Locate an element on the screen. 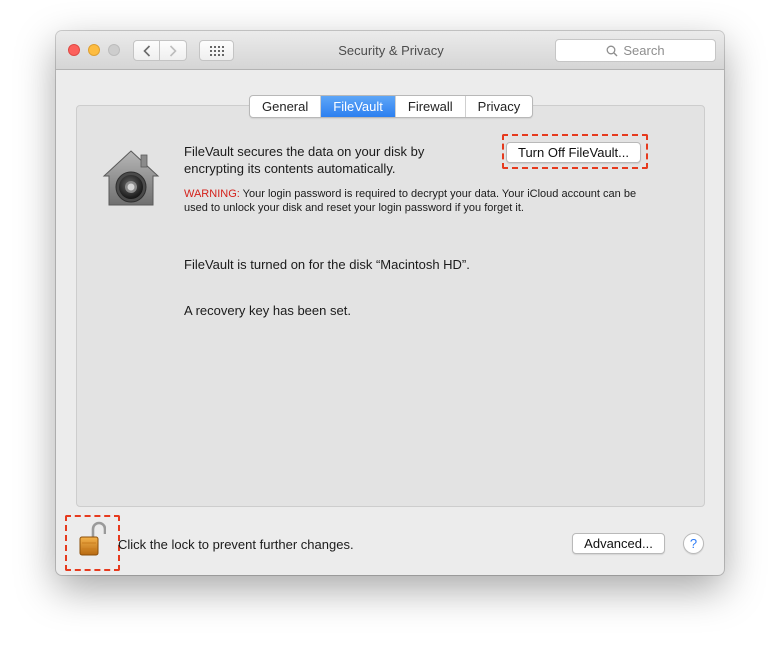 The height and width of the screenshot is (655, 780). help-button: ? is located at coordinates (693, 543).